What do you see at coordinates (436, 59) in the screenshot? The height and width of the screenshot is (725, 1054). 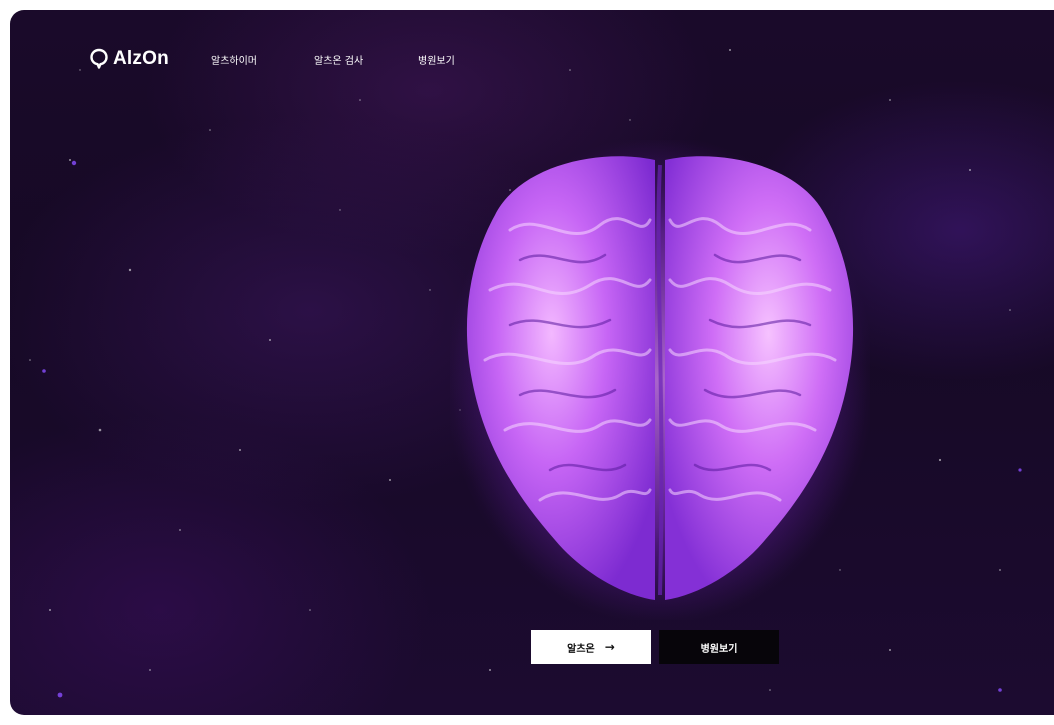 I see `nav-item-hospitals: 병원보기` at bounding box center [436, 59].